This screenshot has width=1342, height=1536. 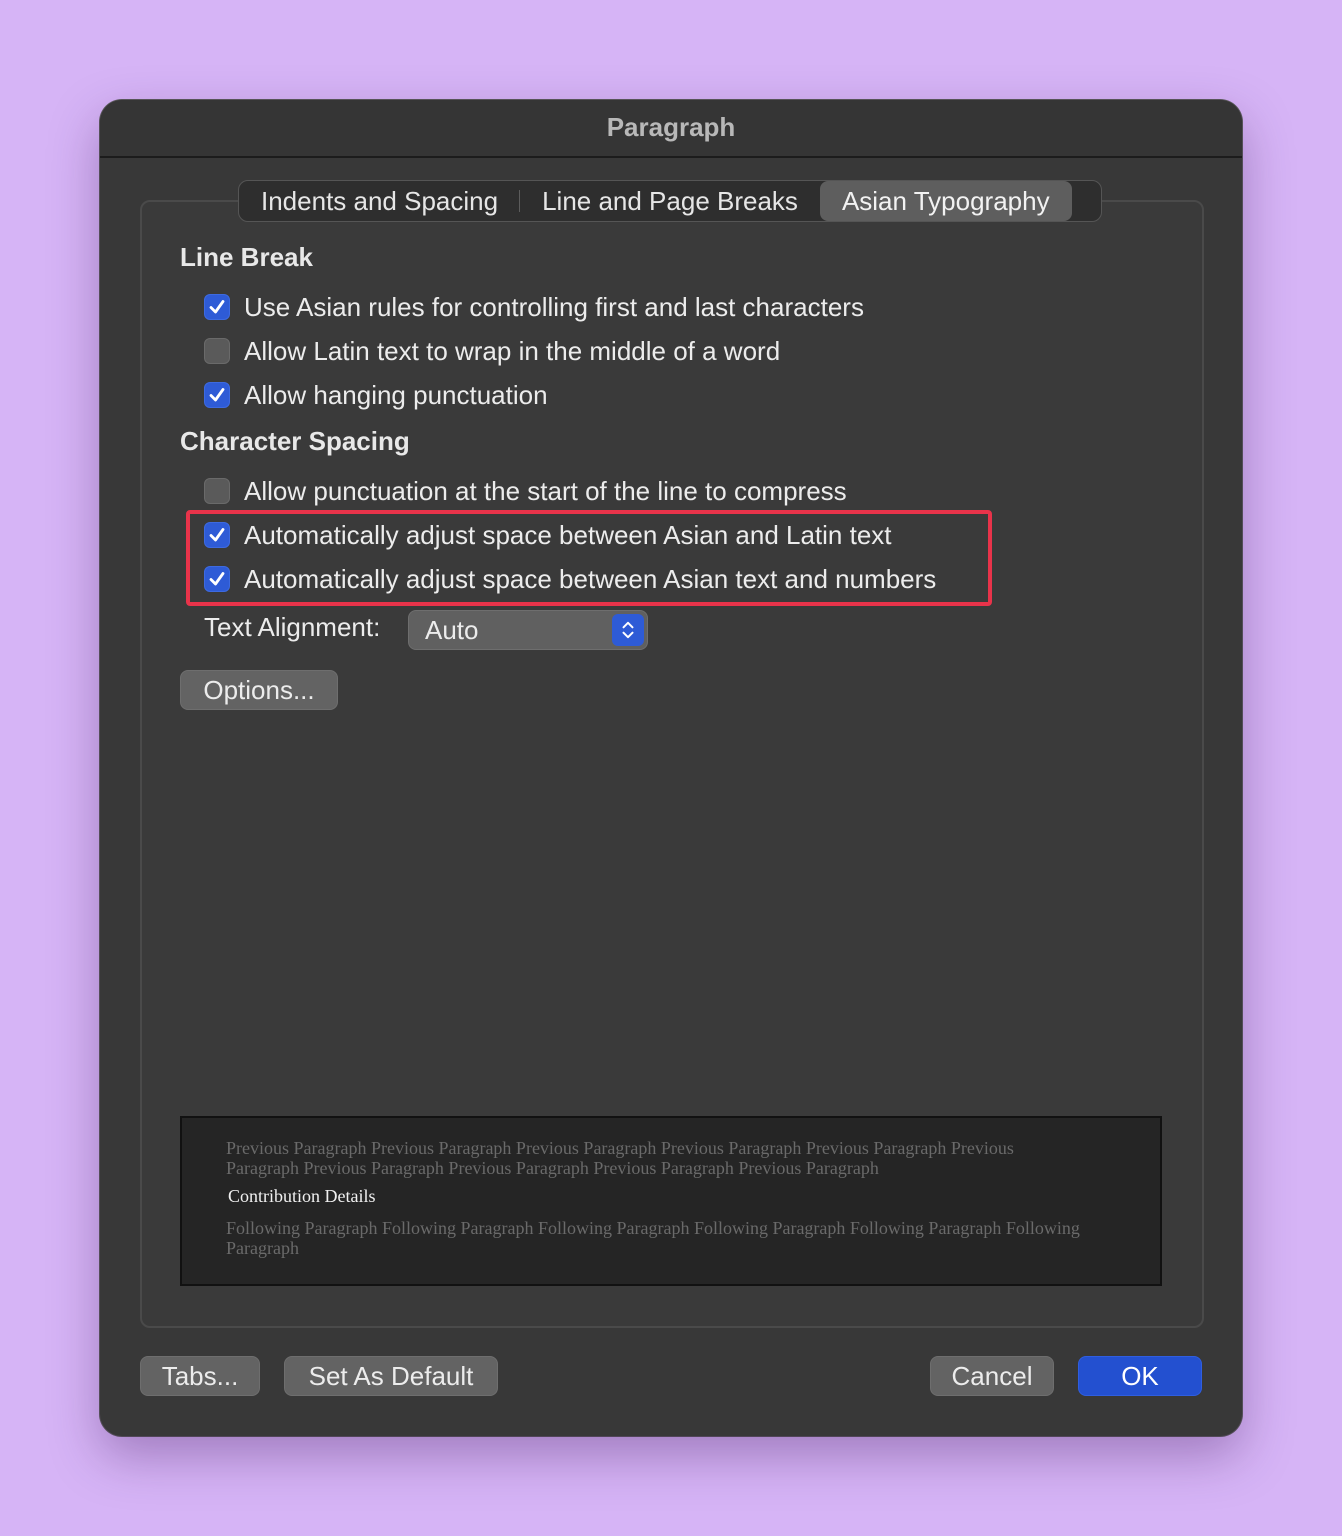 I want to click on tab-line-and-page-breaks: Line and Page Breaks, so click(x=670, y=201).